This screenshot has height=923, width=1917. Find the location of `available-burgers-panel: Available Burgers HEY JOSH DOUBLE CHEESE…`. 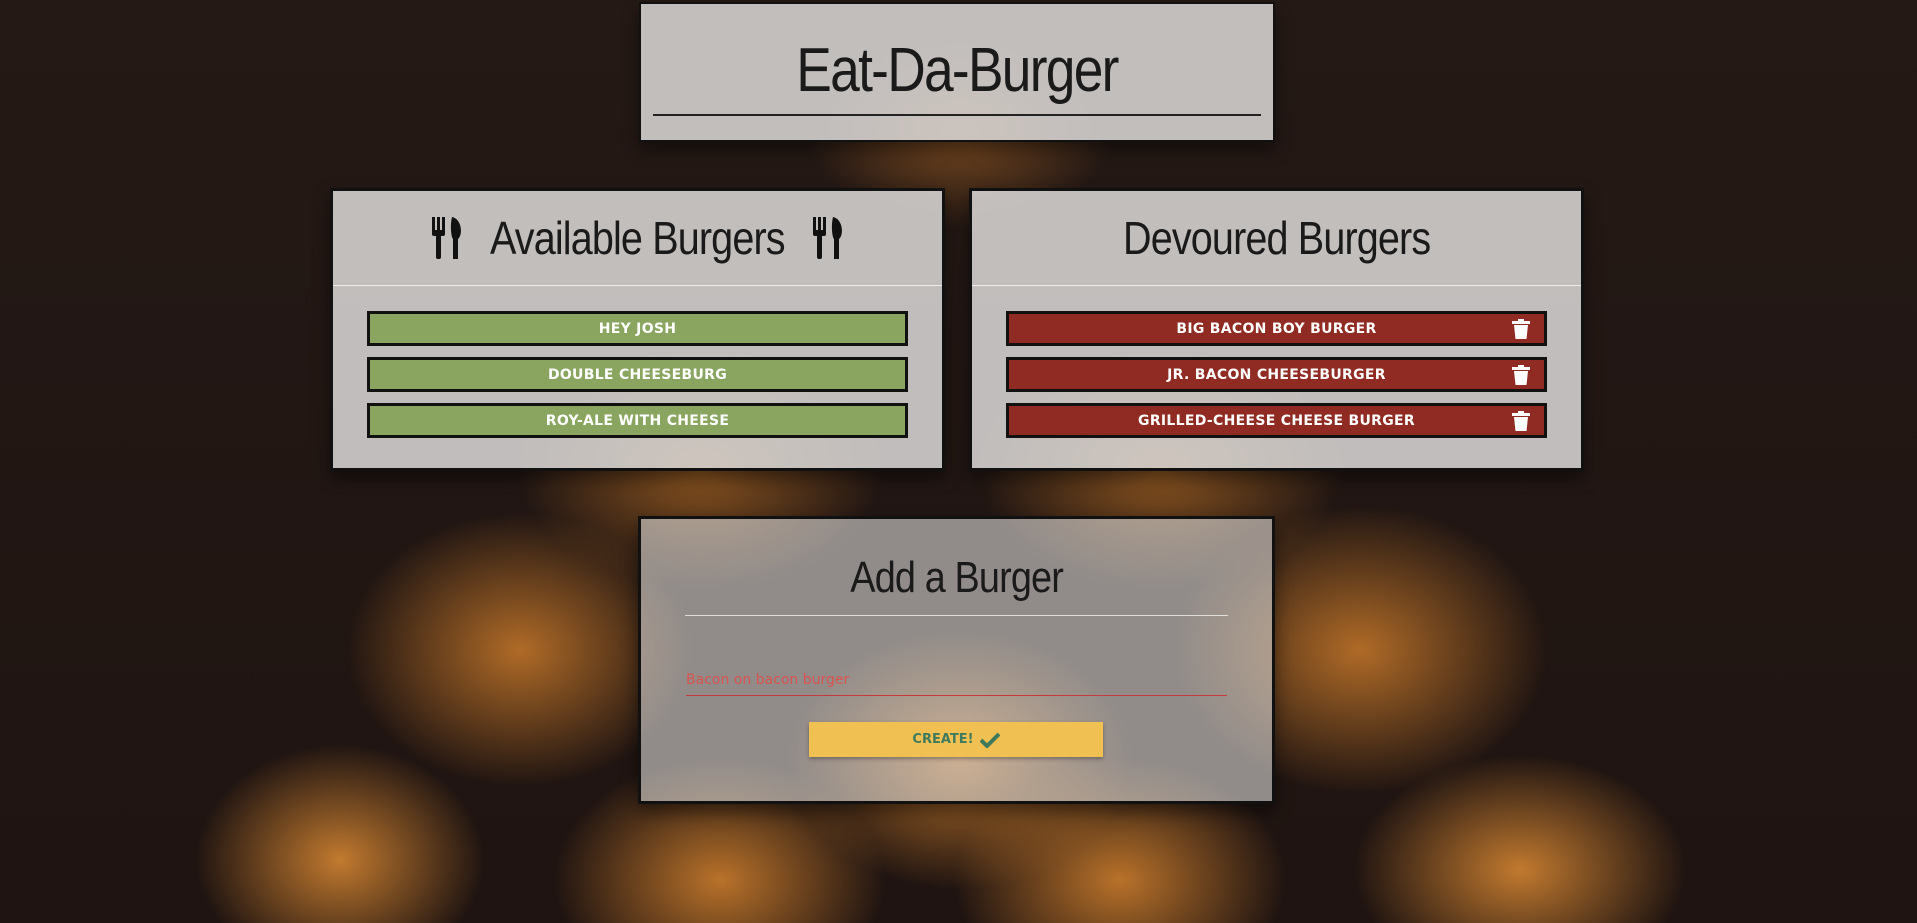

available-burgers-panel: Available Burgers HEY JOSH DOUBLE CHEESE… is located at coordinates (637, 329).